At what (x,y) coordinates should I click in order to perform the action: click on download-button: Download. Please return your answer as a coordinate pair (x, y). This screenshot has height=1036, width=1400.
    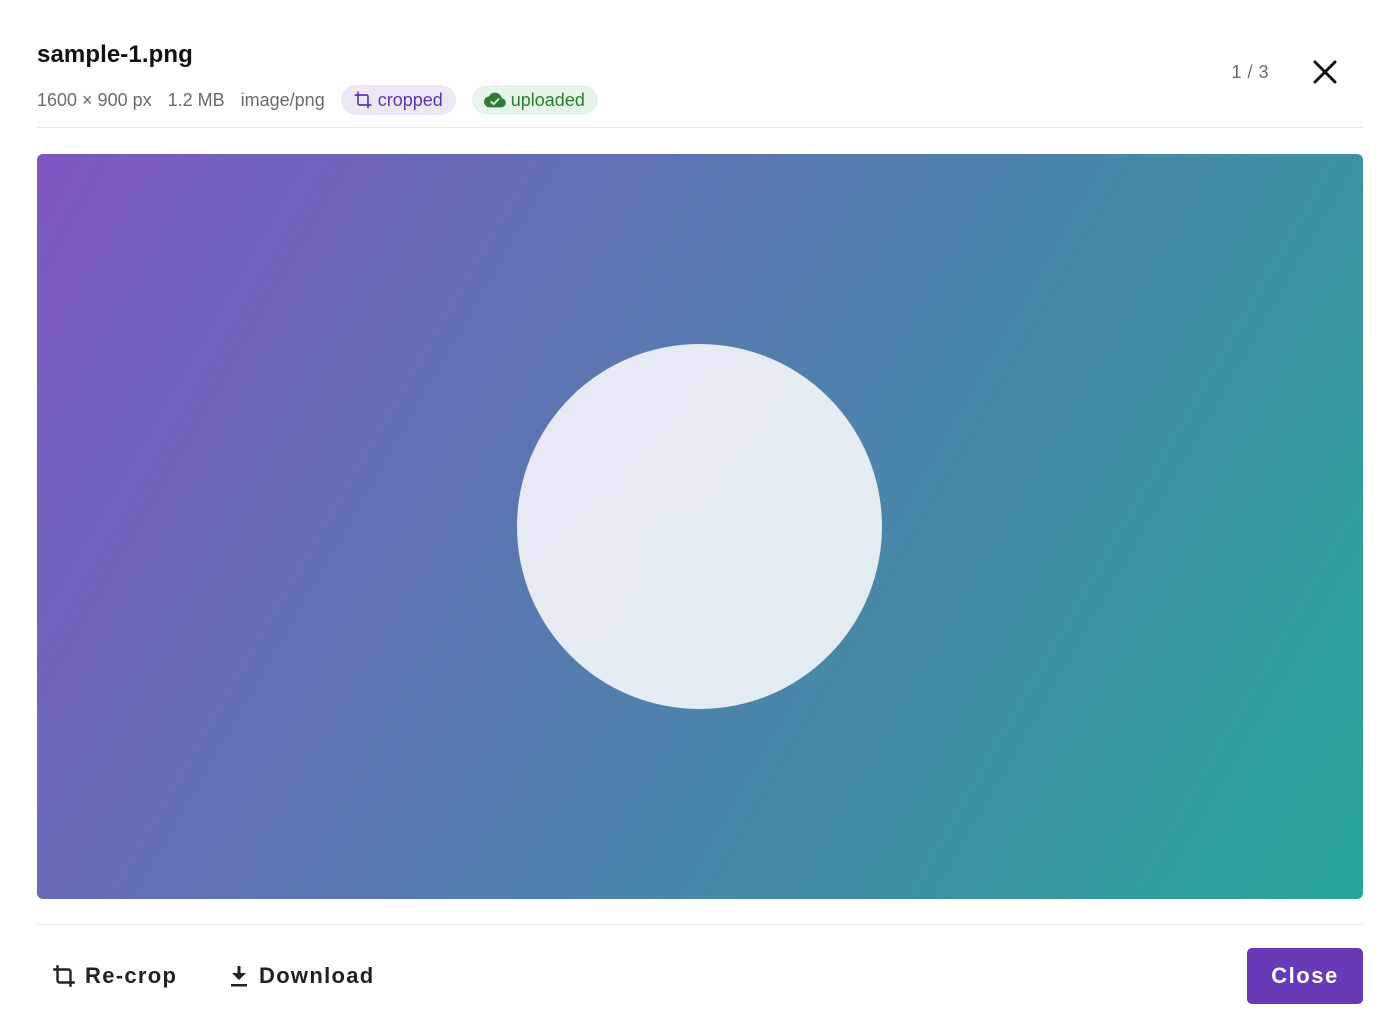
    Looking at the image, I should click on (301, 976).